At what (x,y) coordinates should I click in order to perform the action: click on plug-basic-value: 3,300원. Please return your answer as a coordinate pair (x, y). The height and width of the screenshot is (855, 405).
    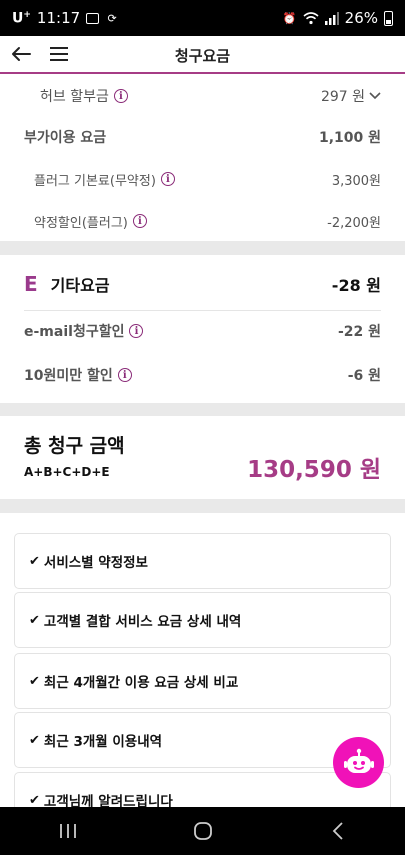
    Looking at the image, I should click on (356, 181).